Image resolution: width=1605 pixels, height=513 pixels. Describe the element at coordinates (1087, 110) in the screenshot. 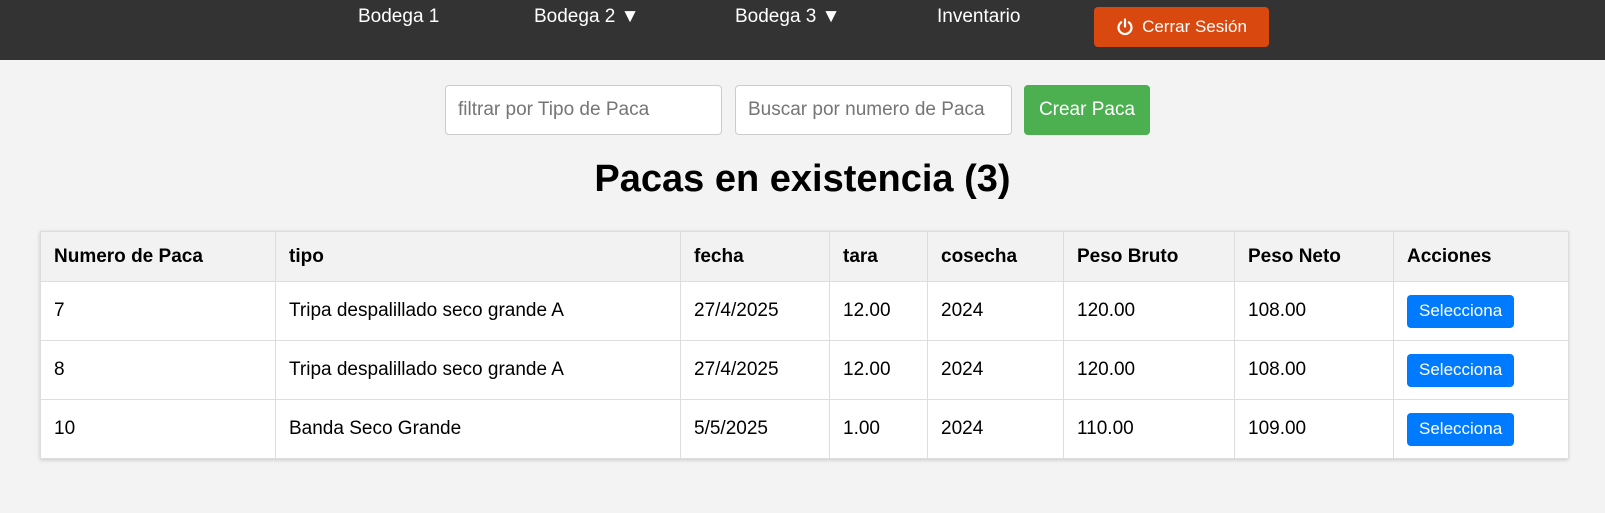

I see `create-paca-button: Crear Paca` at that location.